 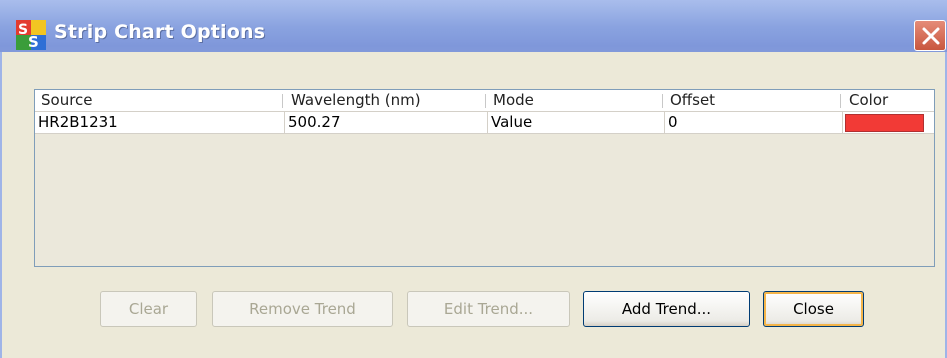 I want to click on column-header-source: Source, so click(x=65, y=100).